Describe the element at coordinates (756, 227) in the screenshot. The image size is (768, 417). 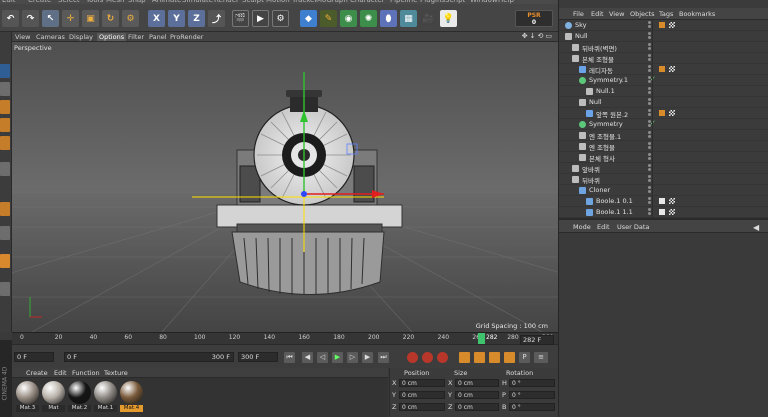
I see `am-back-icon: ◀` at that location.